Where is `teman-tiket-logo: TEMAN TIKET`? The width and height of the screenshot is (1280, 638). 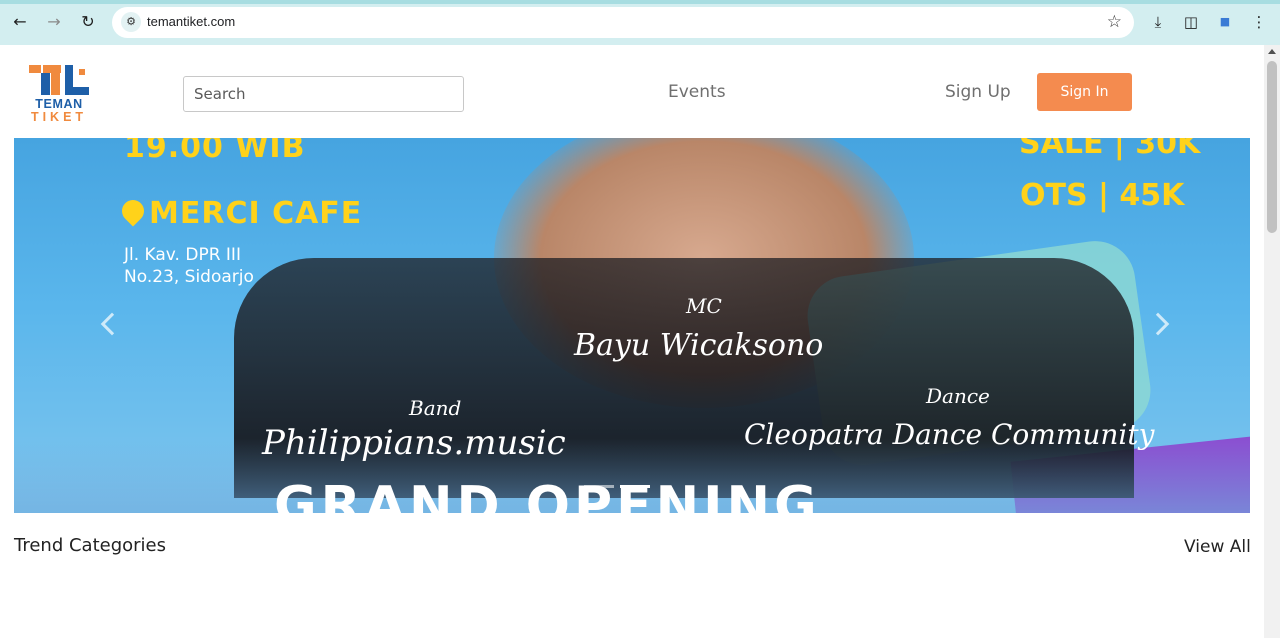 teman-tiket-logo: TEMAN TIKET is located at coordinates (59, 95).